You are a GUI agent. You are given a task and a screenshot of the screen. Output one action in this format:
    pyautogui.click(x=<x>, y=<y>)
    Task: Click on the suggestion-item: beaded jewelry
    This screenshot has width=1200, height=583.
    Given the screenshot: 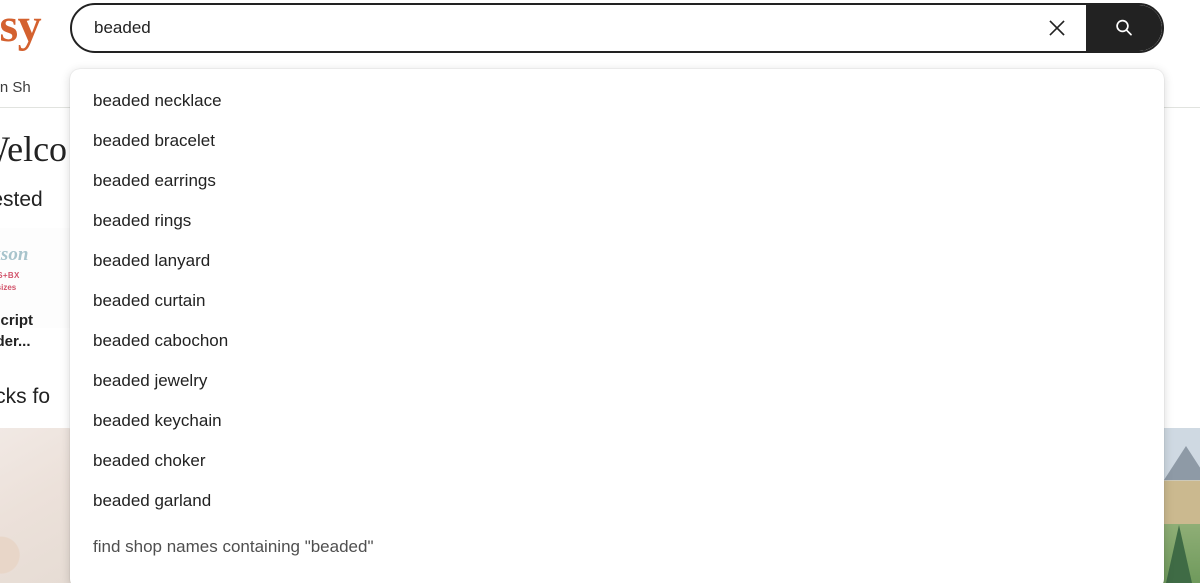 What is the action you would take?
    pyautogui.click(x=617, y=381)
    